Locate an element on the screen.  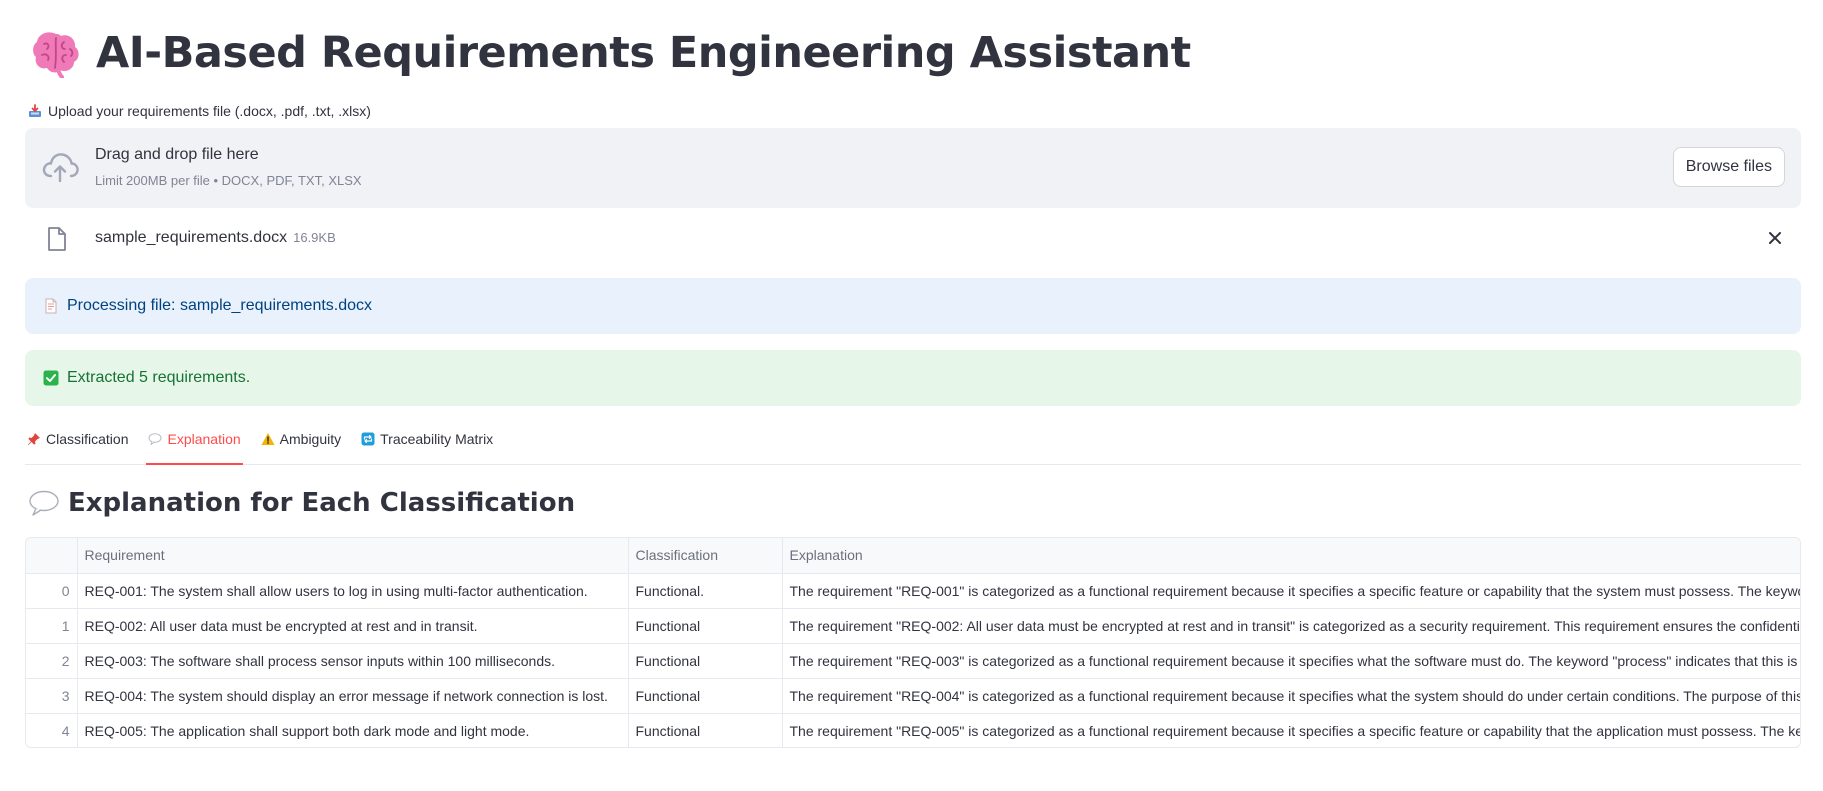
section-header: Explanation for Each Classification is located at coordinates (301, 503).